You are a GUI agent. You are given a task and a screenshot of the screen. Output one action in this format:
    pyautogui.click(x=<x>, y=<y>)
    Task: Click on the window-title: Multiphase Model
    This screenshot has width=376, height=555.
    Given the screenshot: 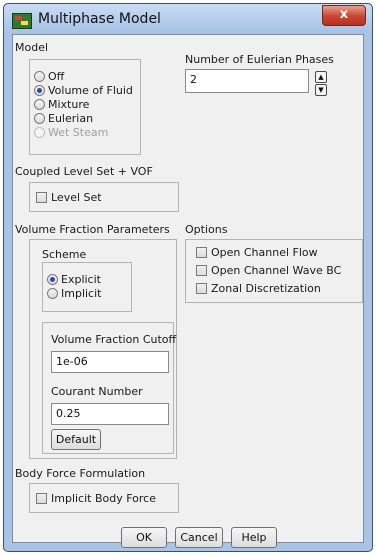 What is the action you would take?
    pyautogui.click(x=99, y=19)
    